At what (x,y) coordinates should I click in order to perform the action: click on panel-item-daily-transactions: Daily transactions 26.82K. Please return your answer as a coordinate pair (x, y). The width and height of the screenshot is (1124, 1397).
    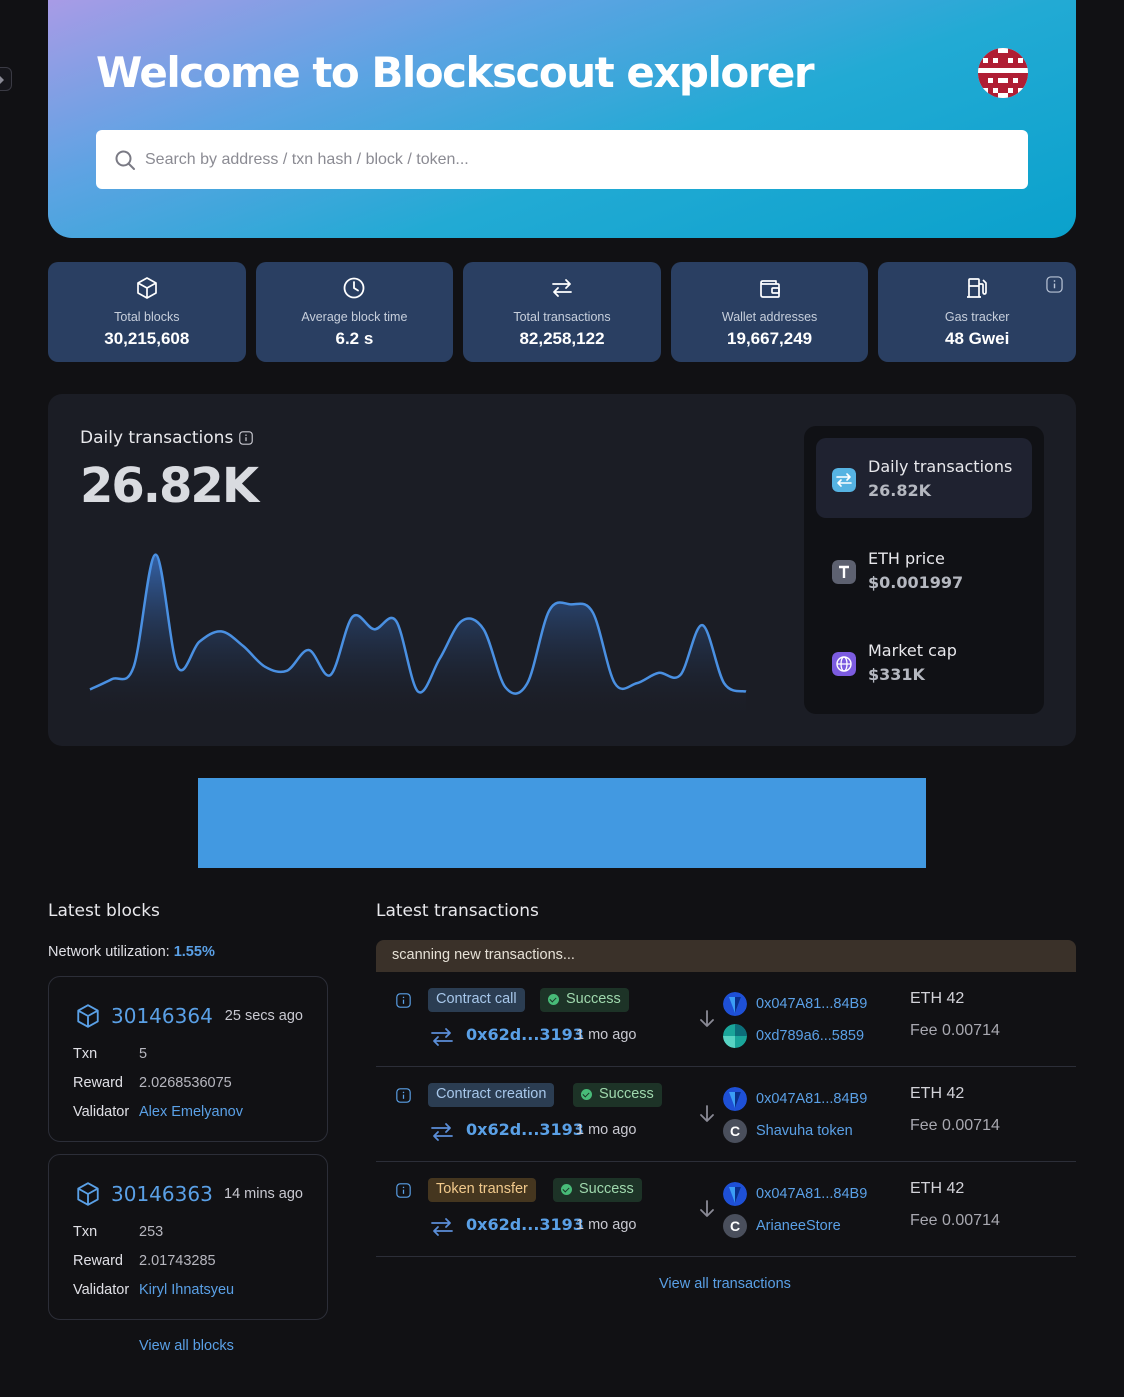
    Looking at the image, I should click on (924, 478).